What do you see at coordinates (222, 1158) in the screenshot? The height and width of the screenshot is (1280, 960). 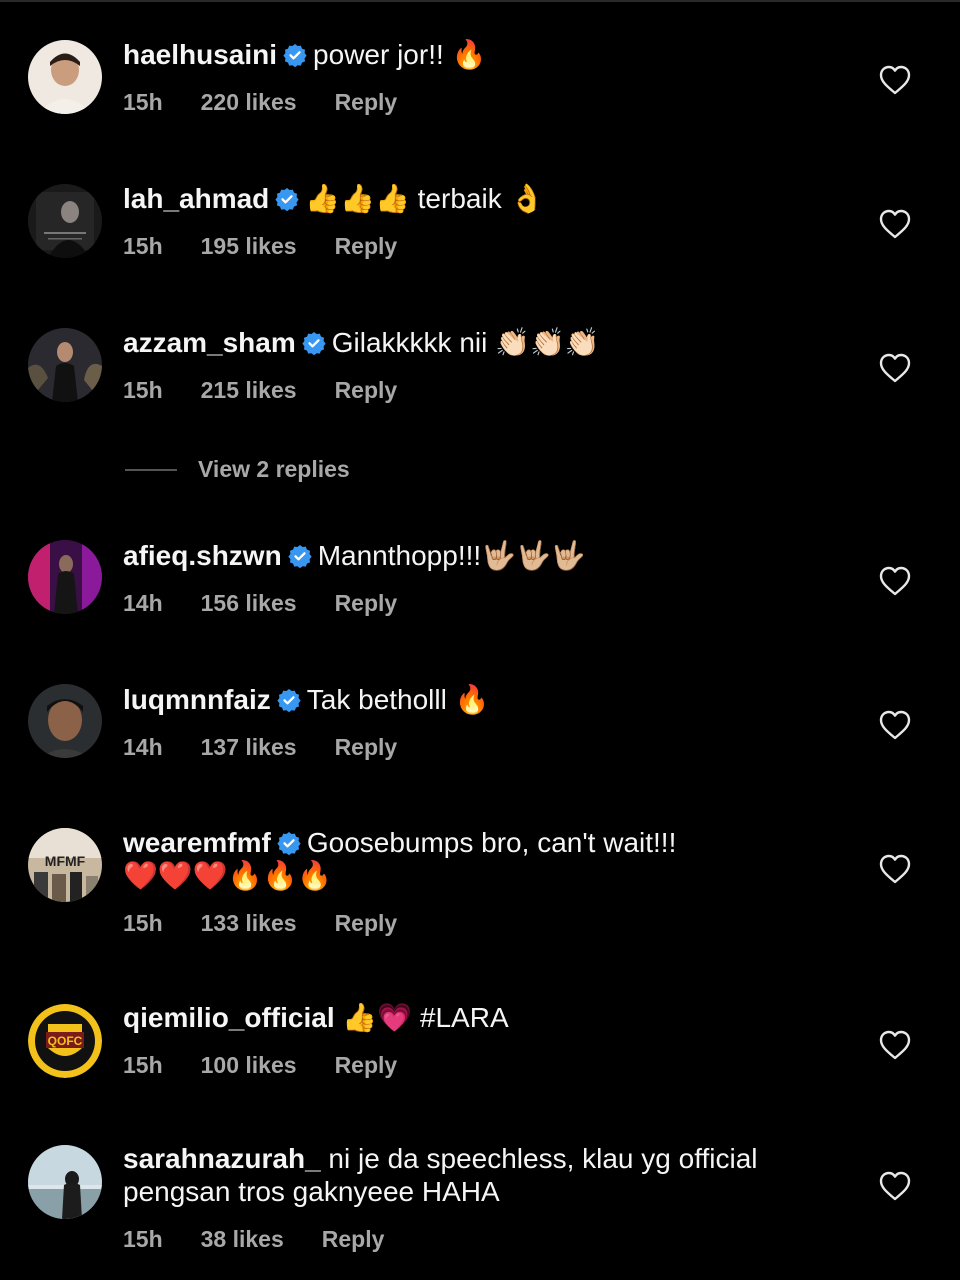 I see `username: sarahnazurah_` at bounding box center [222, 1158].